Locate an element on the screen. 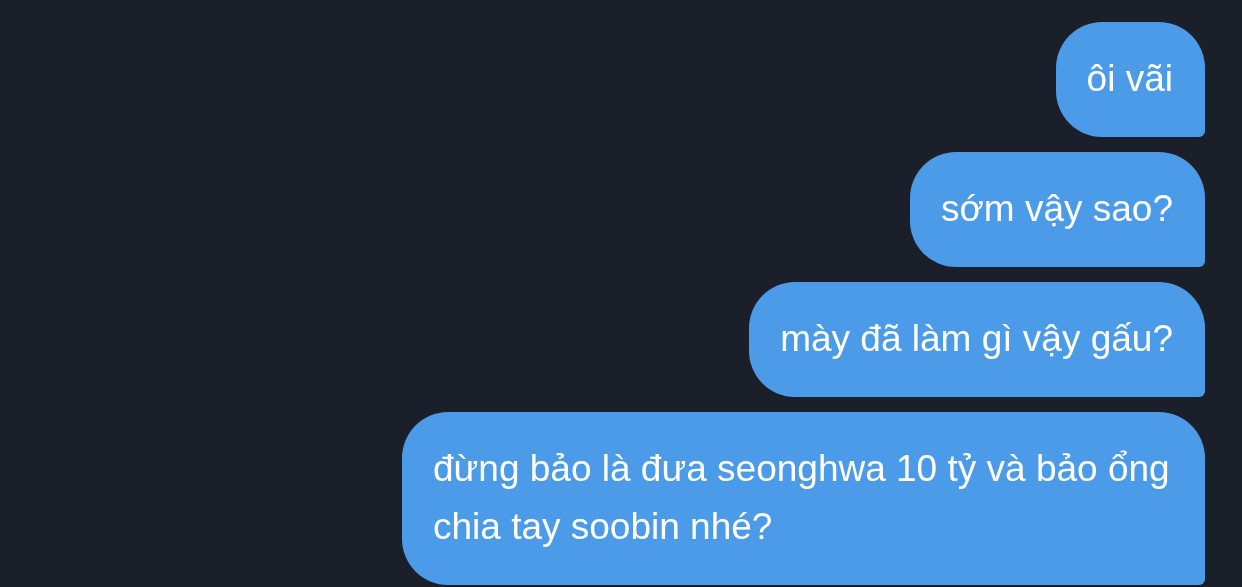  message-bubble: ôi vãi is located at coordinates (1130, 79).